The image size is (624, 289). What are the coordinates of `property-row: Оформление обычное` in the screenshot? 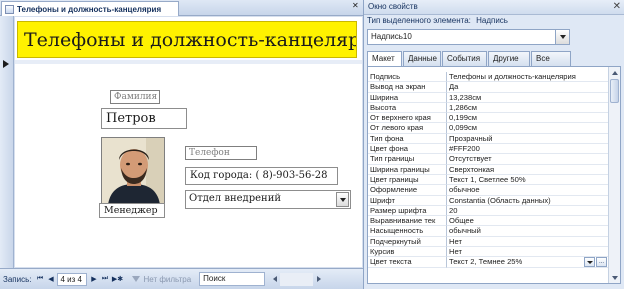 It's located at (488, 190).